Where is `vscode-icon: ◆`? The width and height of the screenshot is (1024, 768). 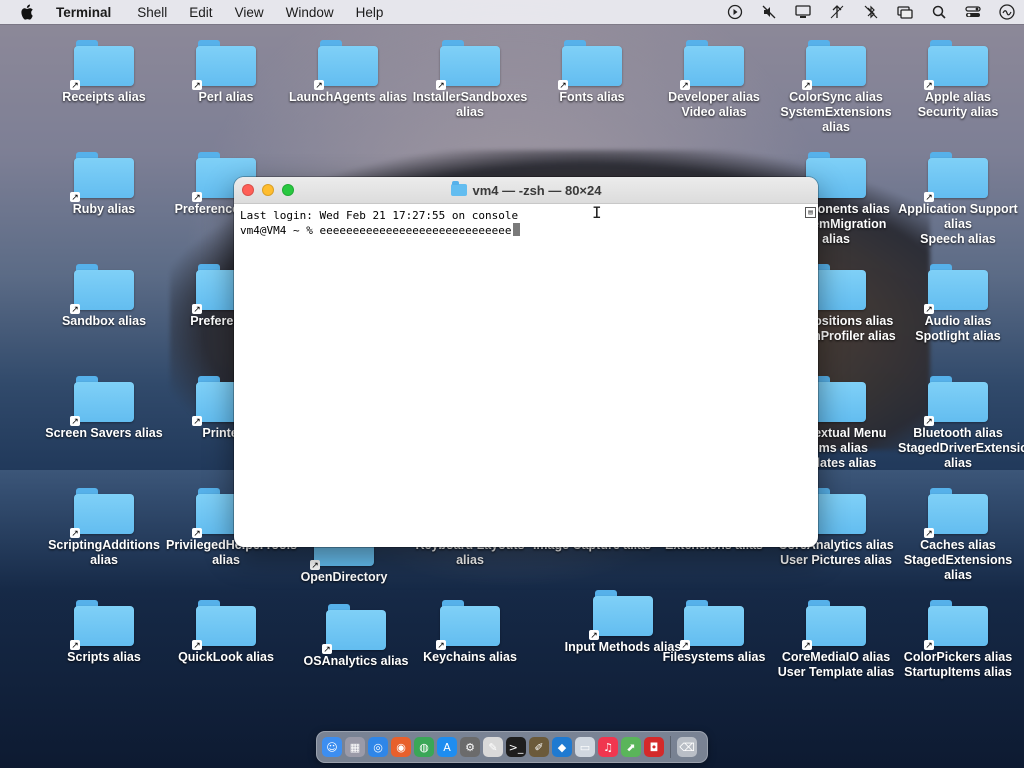 vscode-icon: ◆ is located at coordinates (562, 747).